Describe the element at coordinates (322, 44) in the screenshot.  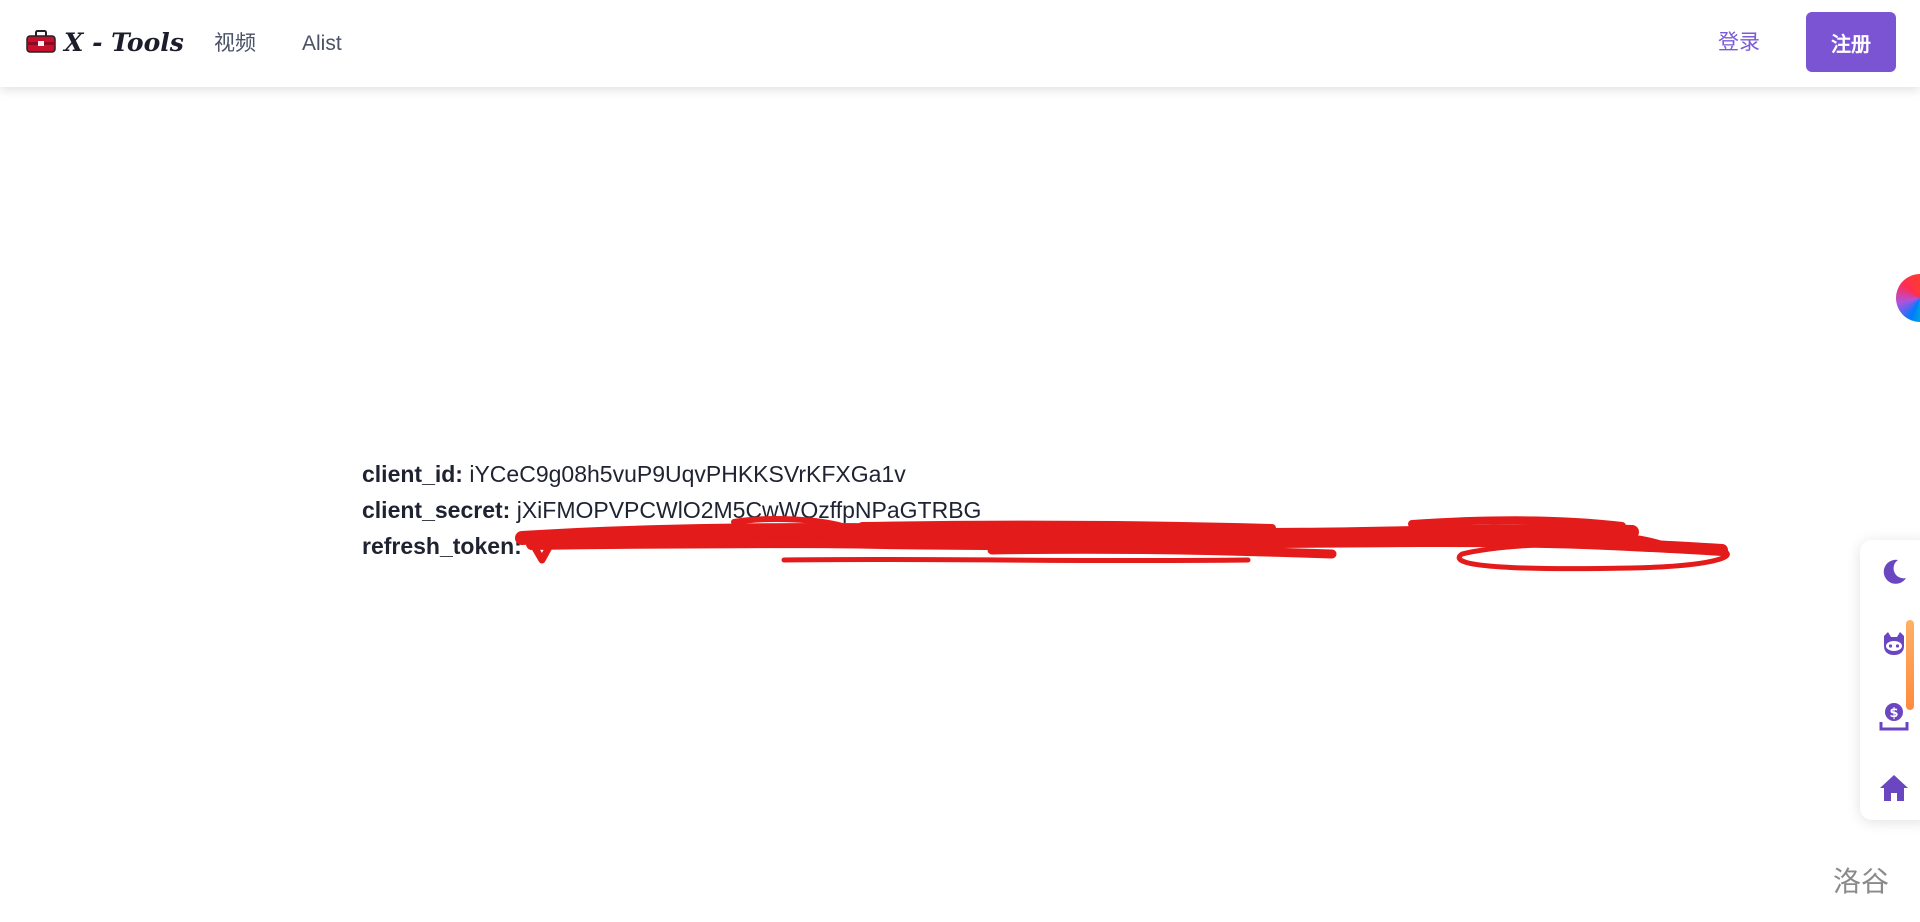
I see `nav-item-alist: Alist` at that location.